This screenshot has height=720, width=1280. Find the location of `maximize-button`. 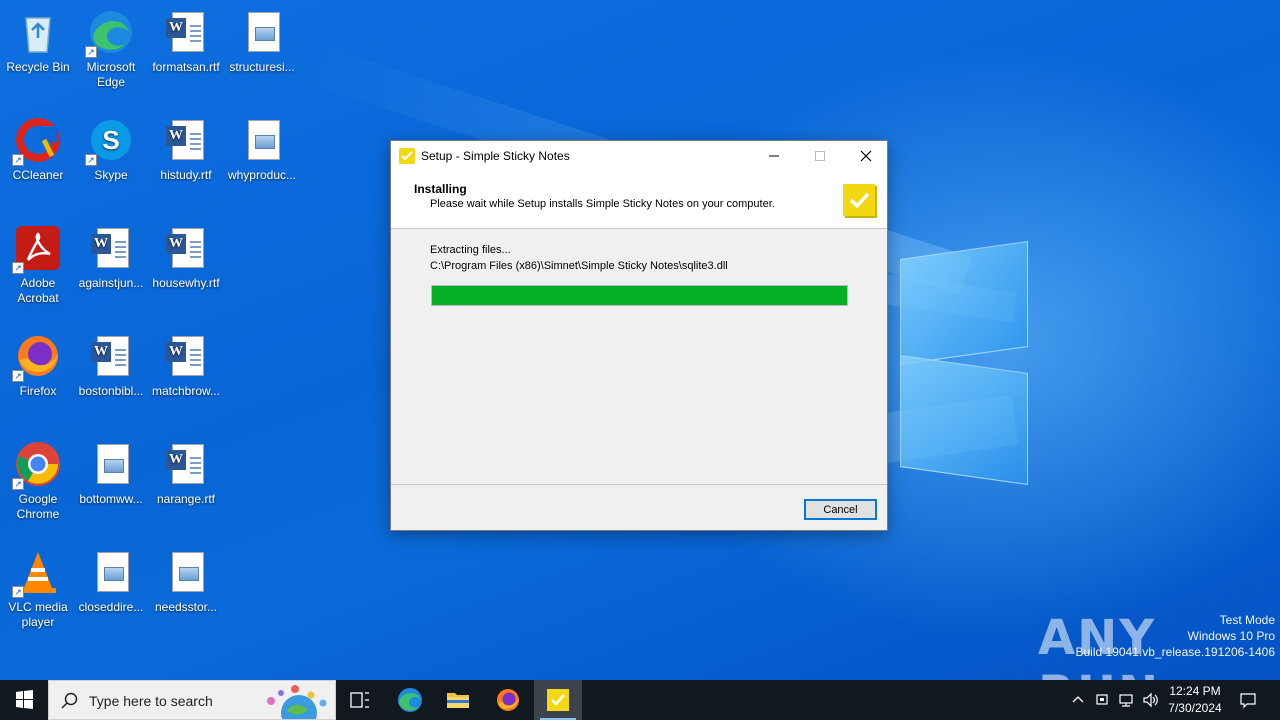

maximize-button is located at coordinates (820, 156).